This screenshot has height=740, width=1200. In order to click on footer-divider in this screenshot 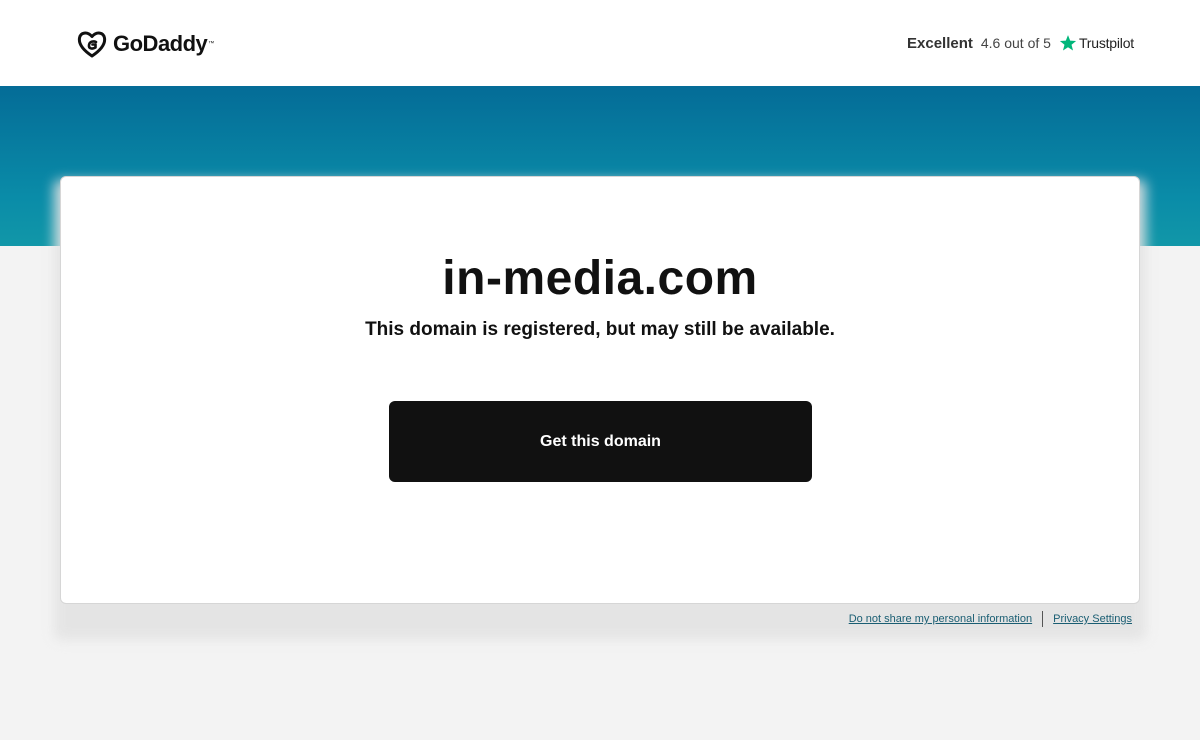, I will do `click(1043, 619)`.